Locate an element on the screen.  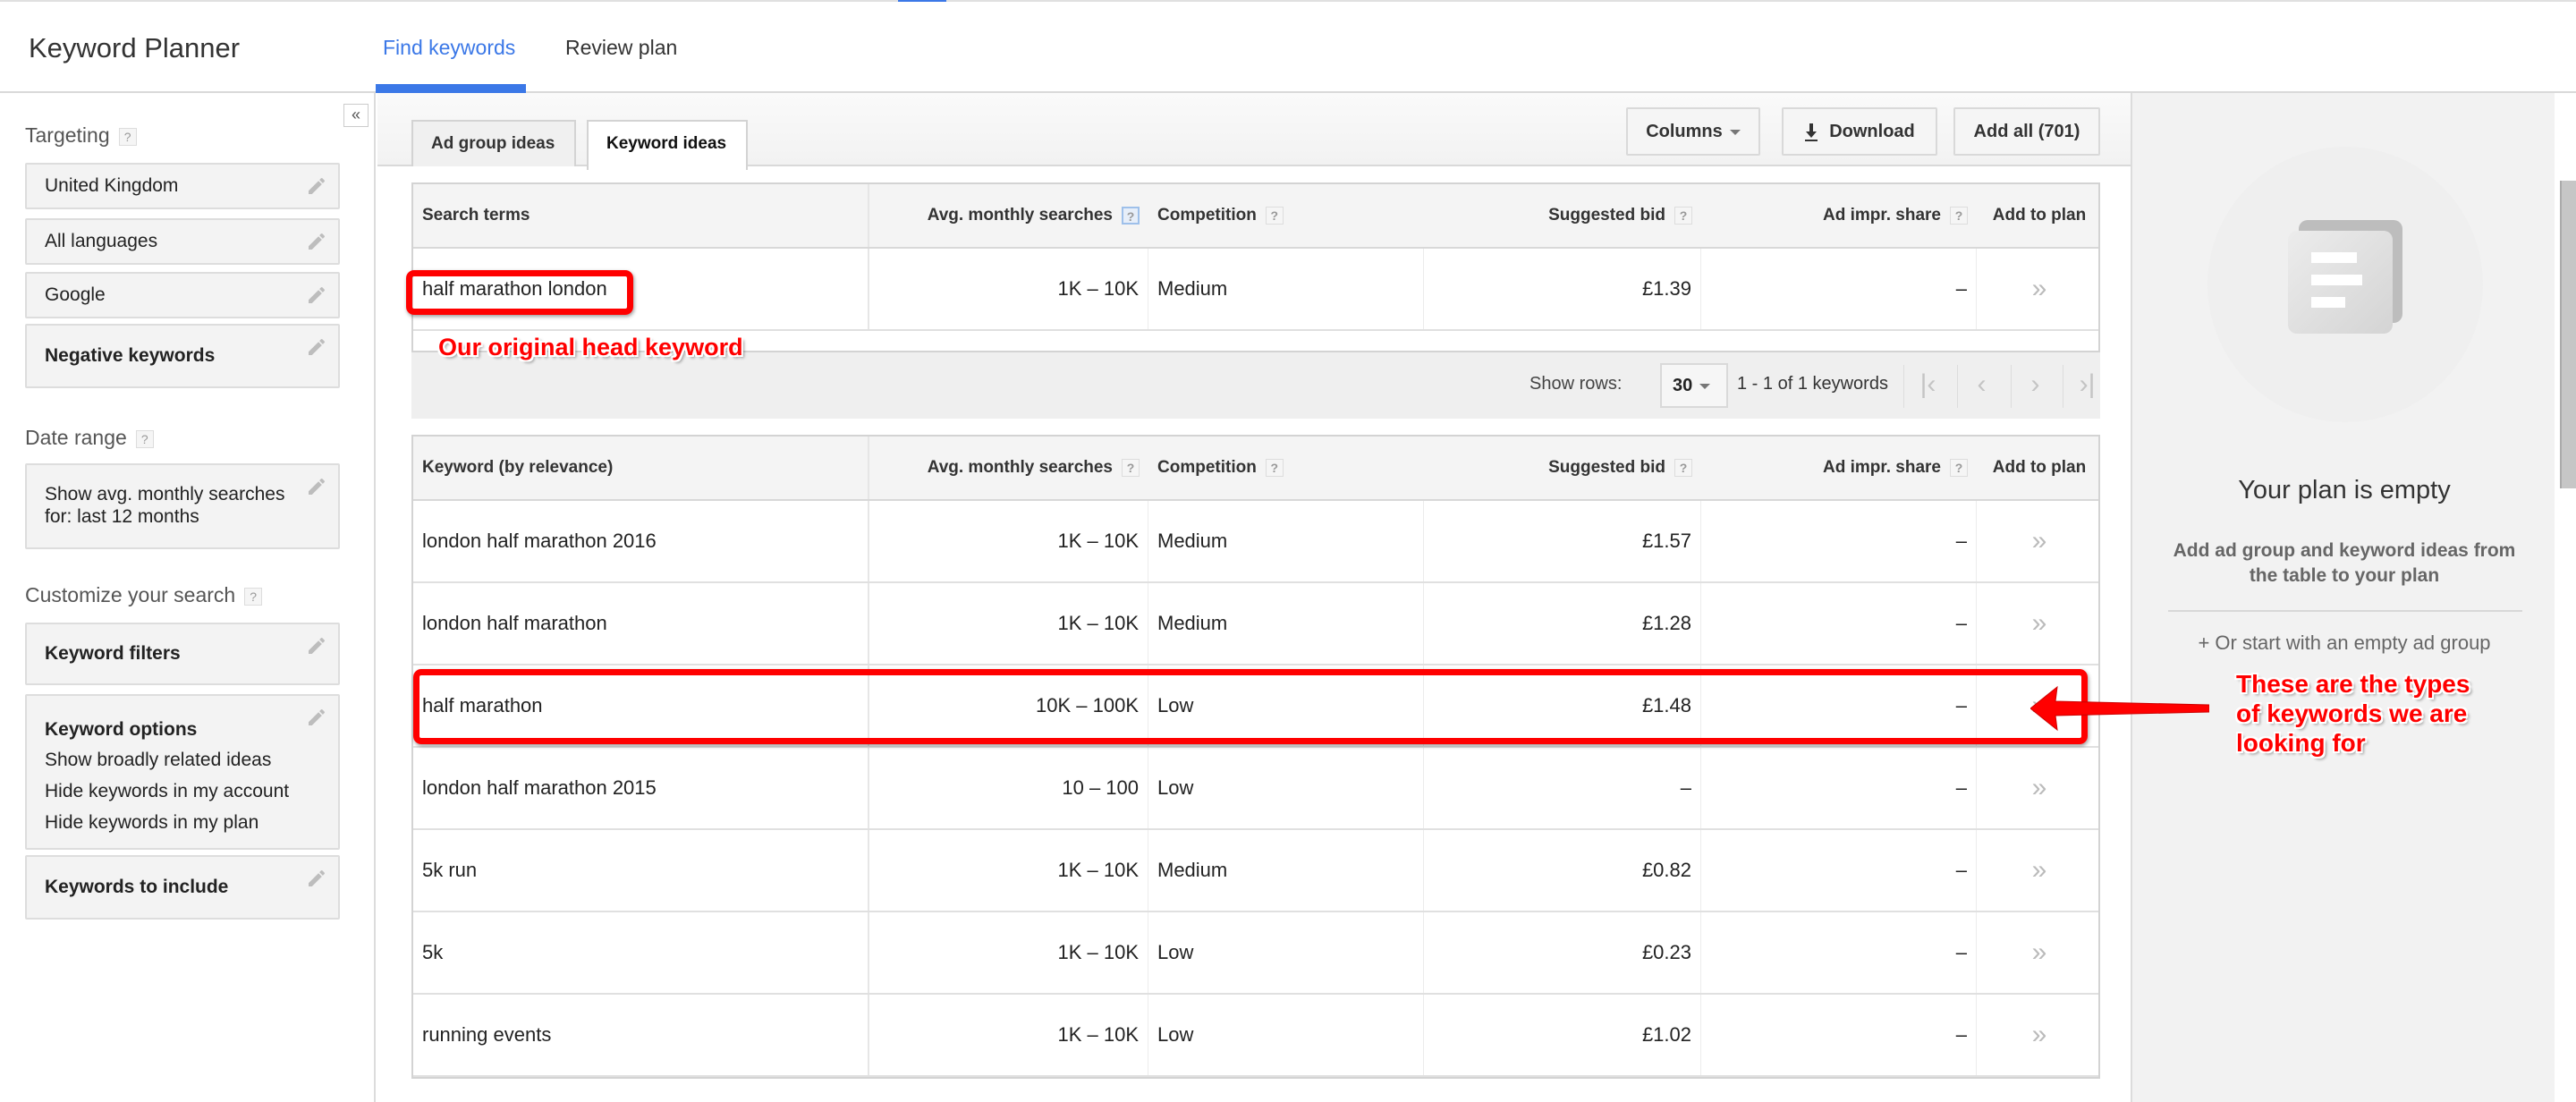
first-page-icon: |‹ is located at coordinates (1927, 384).